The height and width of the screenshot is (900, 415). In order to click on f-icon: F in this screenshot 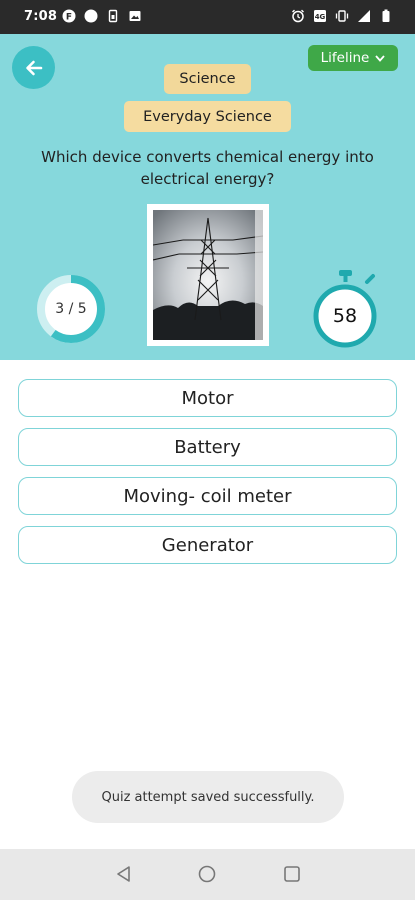, I will do `click(69, 16)`.